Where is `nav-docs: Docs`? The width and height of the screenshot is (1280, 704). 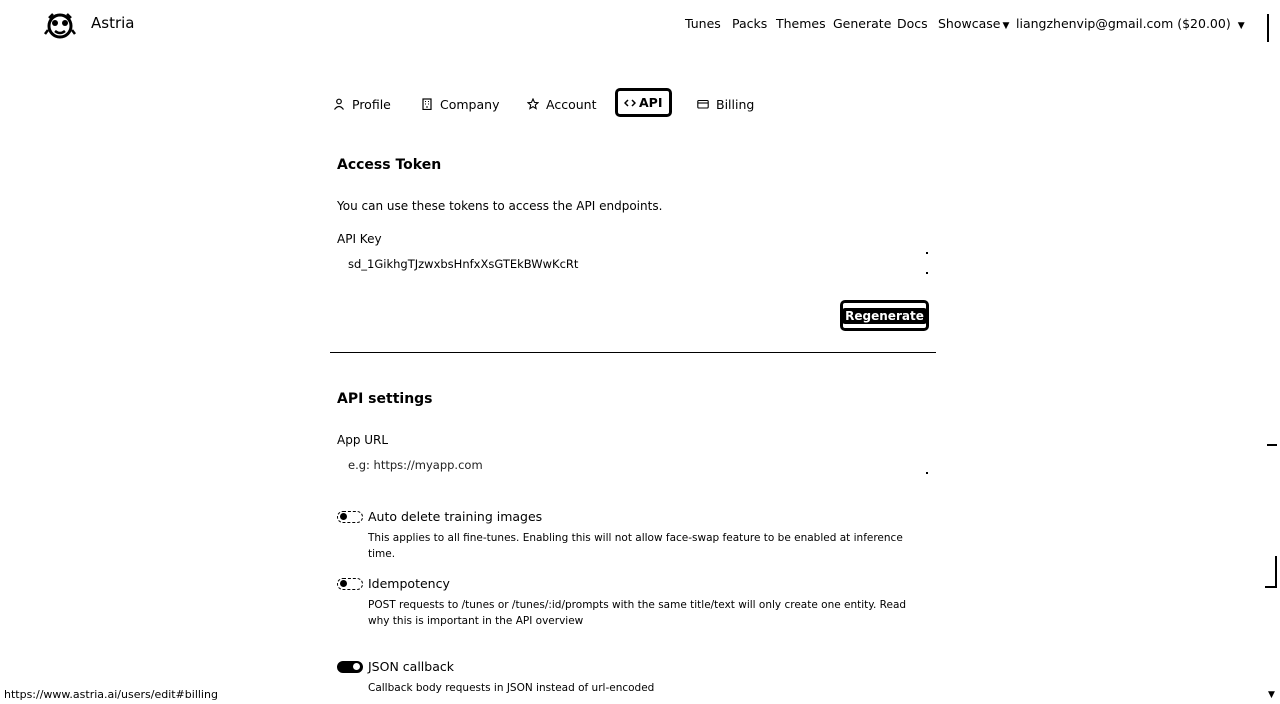
nav-docs: Docs is located at coordinates (912, 23).